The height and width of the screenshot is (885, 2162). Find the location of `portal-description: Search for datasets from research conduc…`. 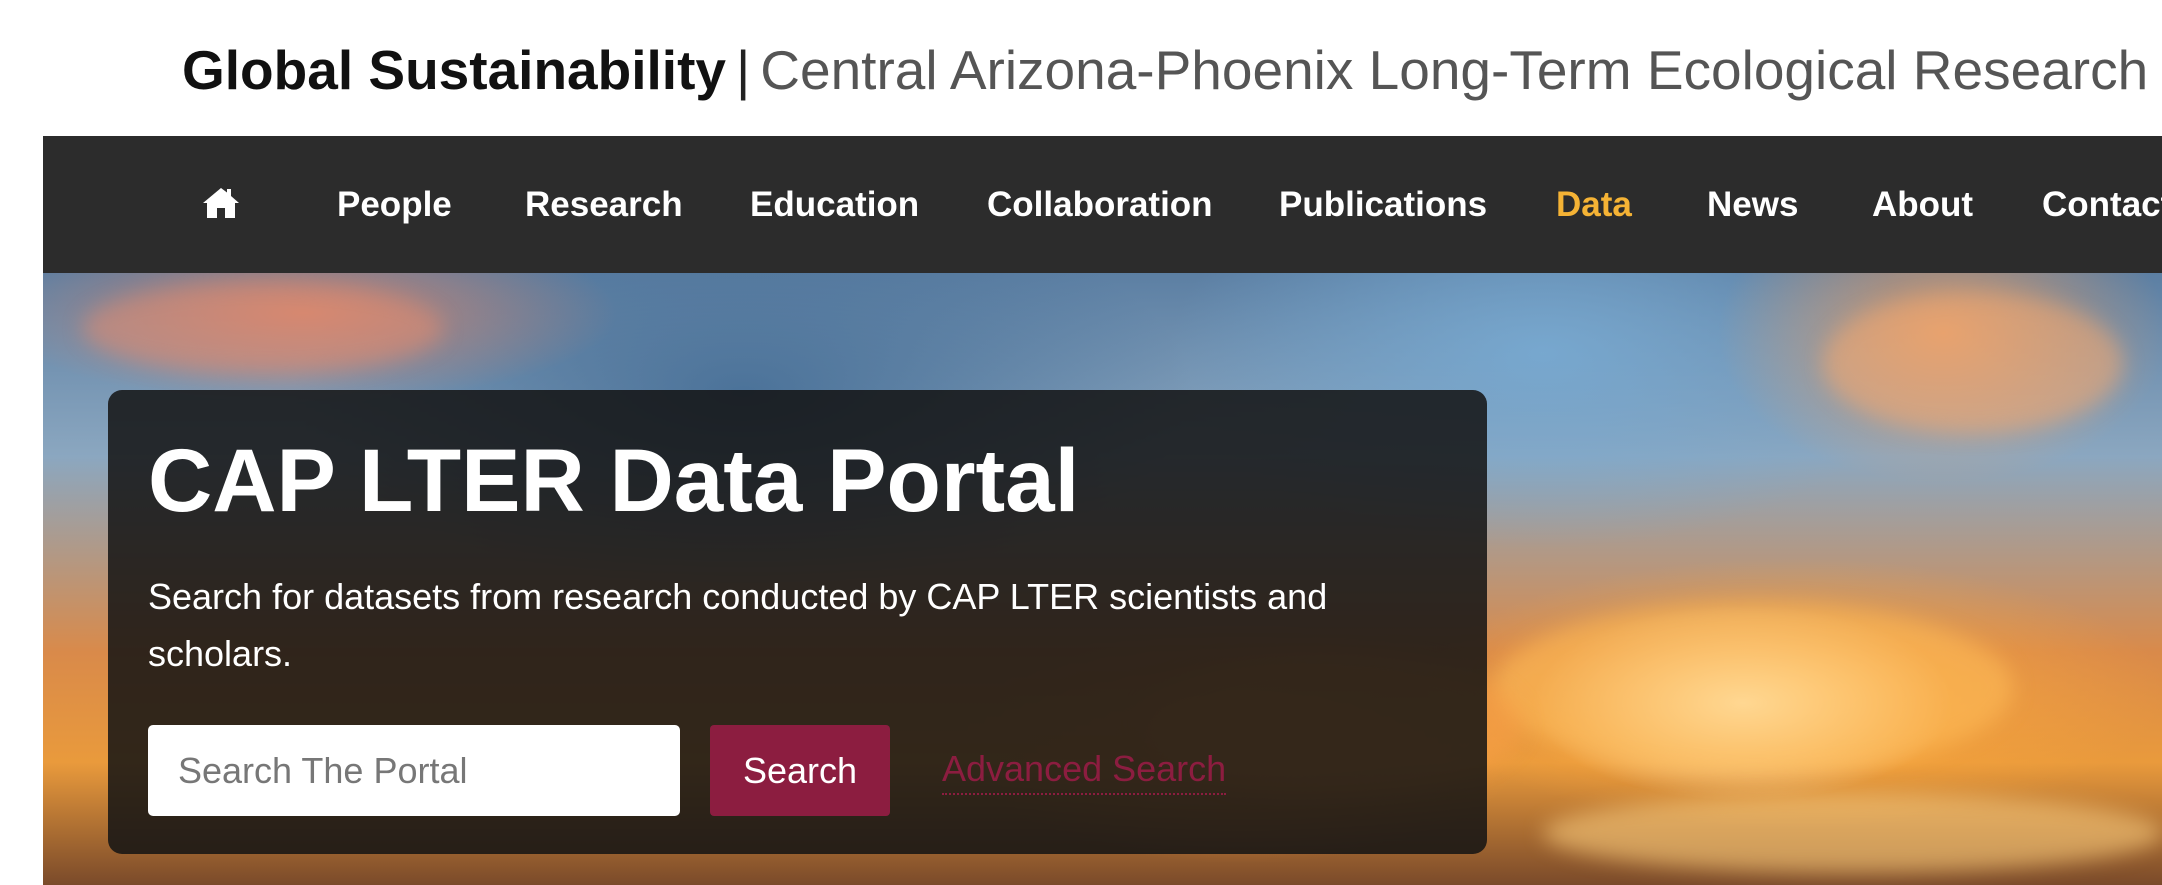

portal-description: Search for datasets from research conduc… is located at coordinates (738, 625).